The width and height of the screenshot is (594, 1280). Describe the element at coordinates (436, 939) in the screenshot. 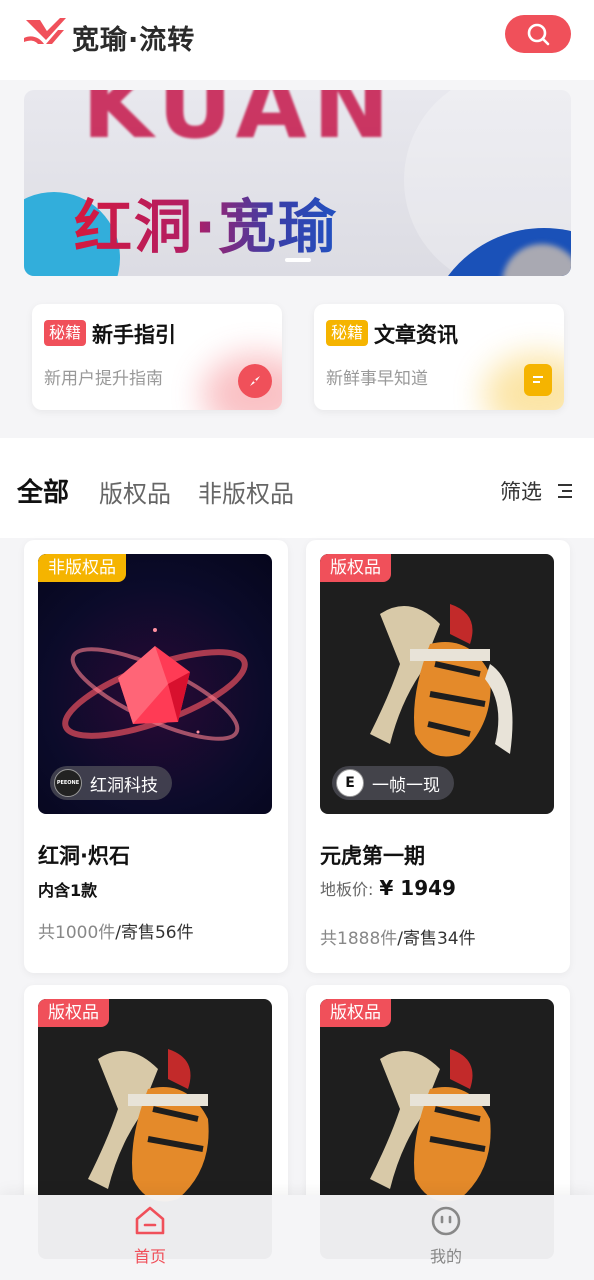

I see `product-on-sale: /寄售34件` at that location.